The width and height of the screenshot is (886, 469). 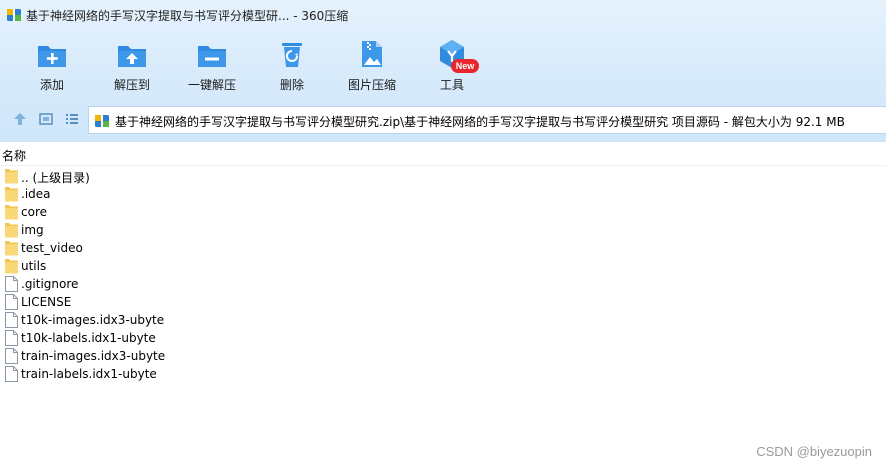 I want to click on extract-to-label: 解压到, so click(x=131, y=85).